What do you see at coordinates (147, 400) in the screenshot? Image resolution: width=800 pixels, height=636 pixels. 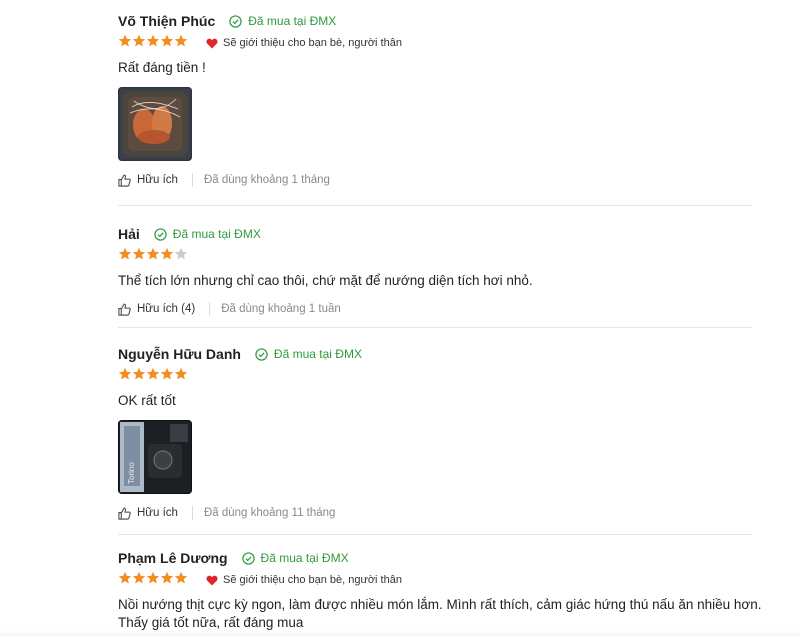 I see `review-content: OK rất tốt` at bounding box center [147, 400].